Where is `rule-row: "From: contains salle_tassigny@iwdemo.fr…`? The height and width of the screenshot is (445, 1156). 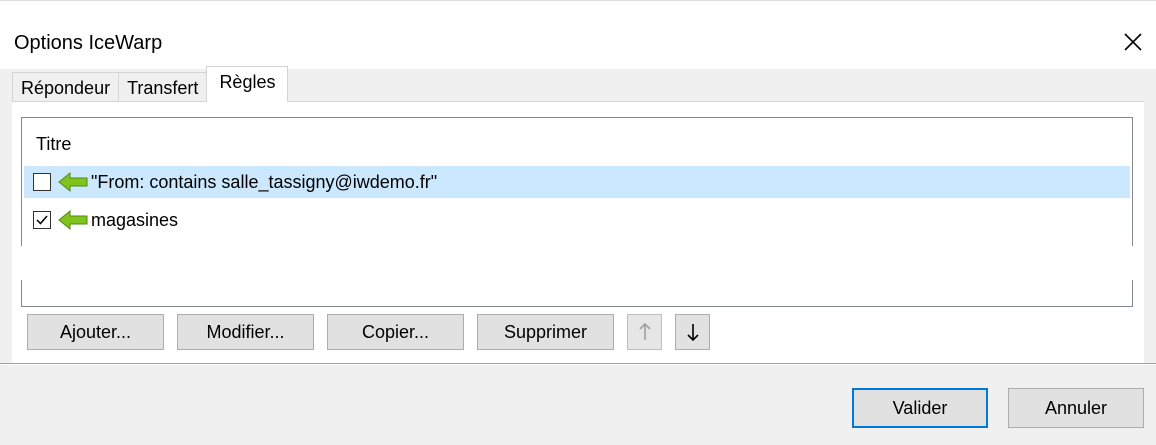 rule-row: "From: contains salle_tassigny@iwdemo.fr… is located at coordinates (577, 182).